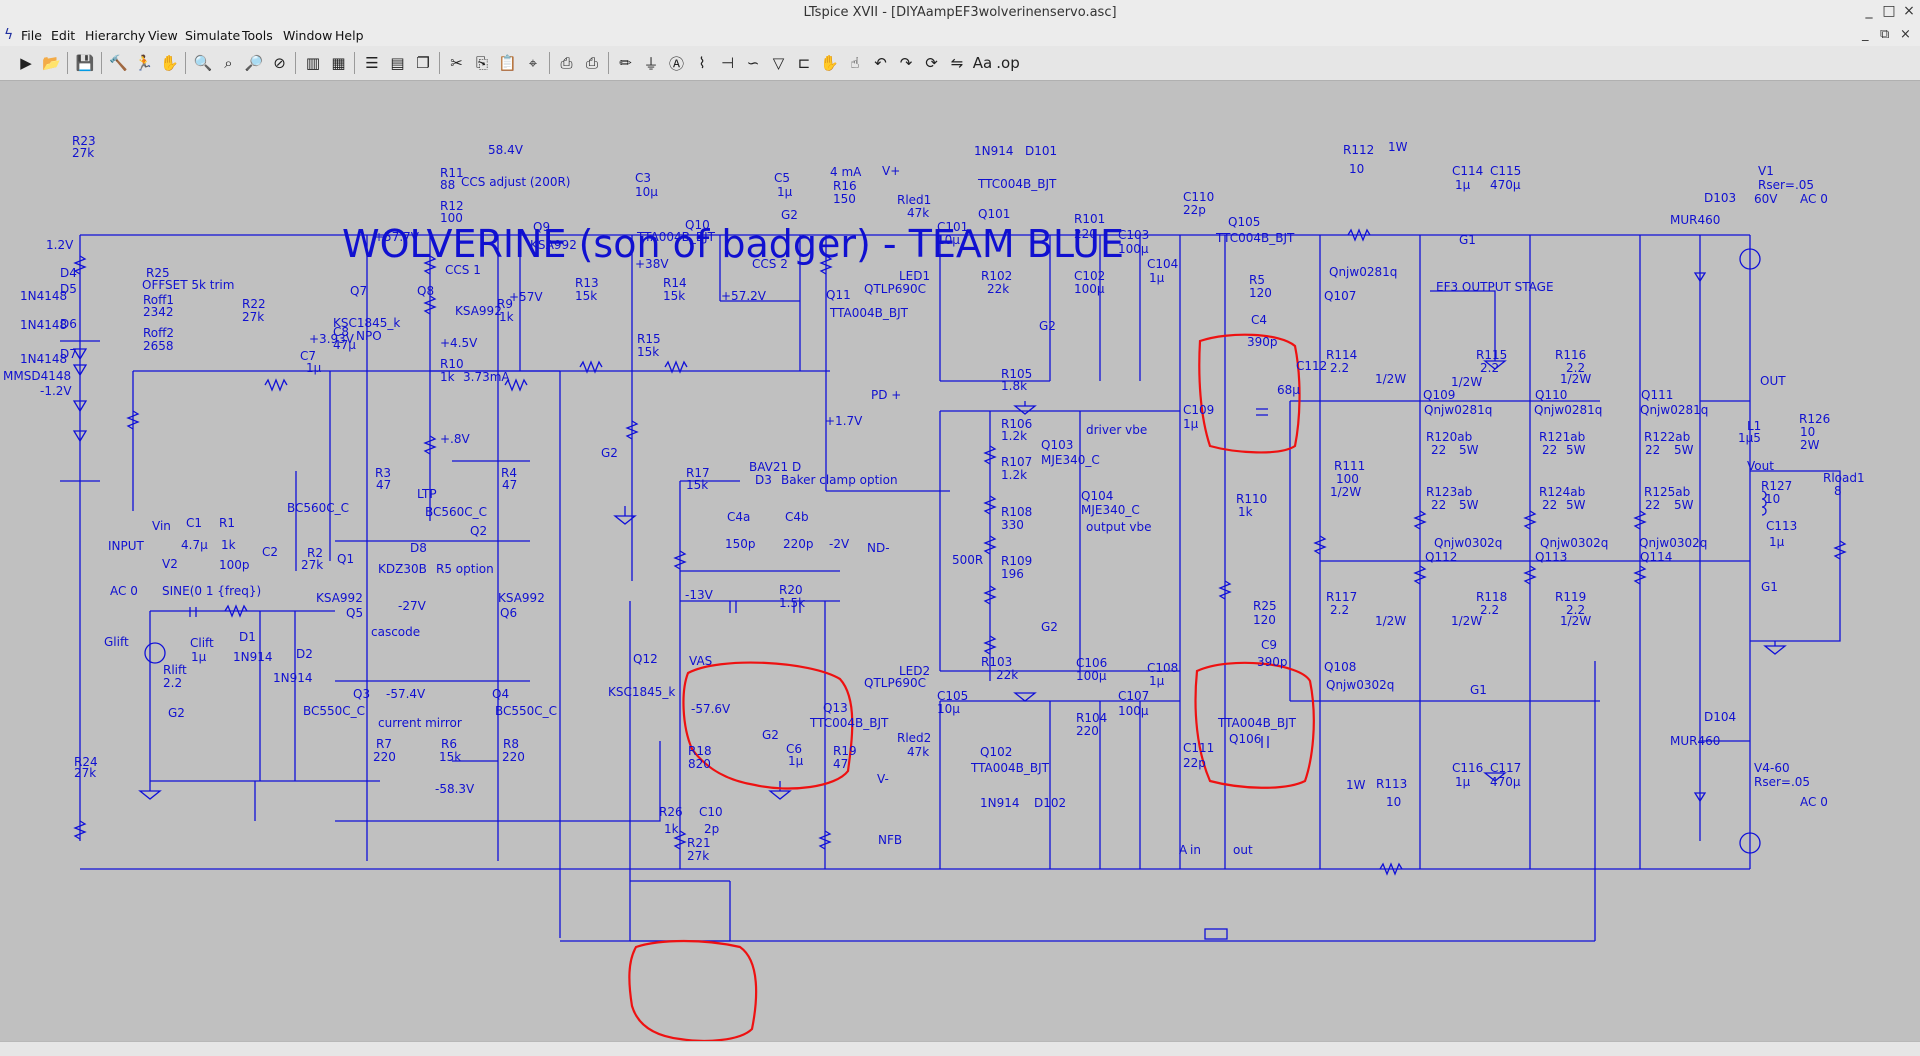  I want to click on component-label: G2, so click(770, 735).